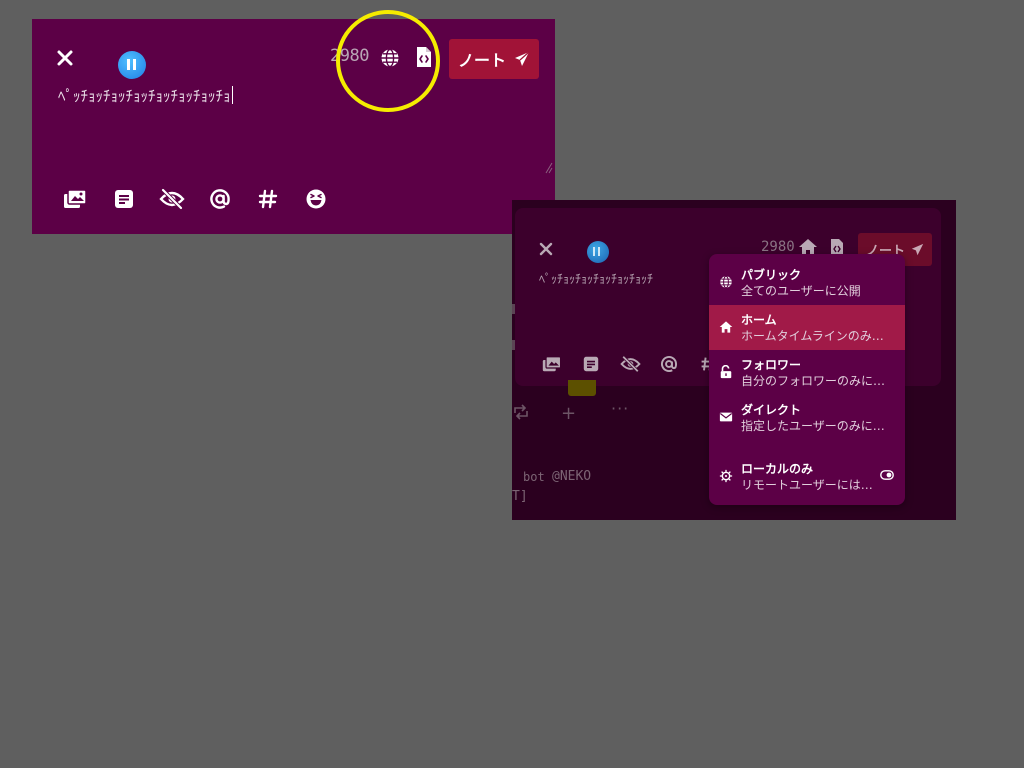 The image size is (1024, 768). Describe the element at coordinates (316, 199) in the screenshot. I see `emoji-icon` at that location.